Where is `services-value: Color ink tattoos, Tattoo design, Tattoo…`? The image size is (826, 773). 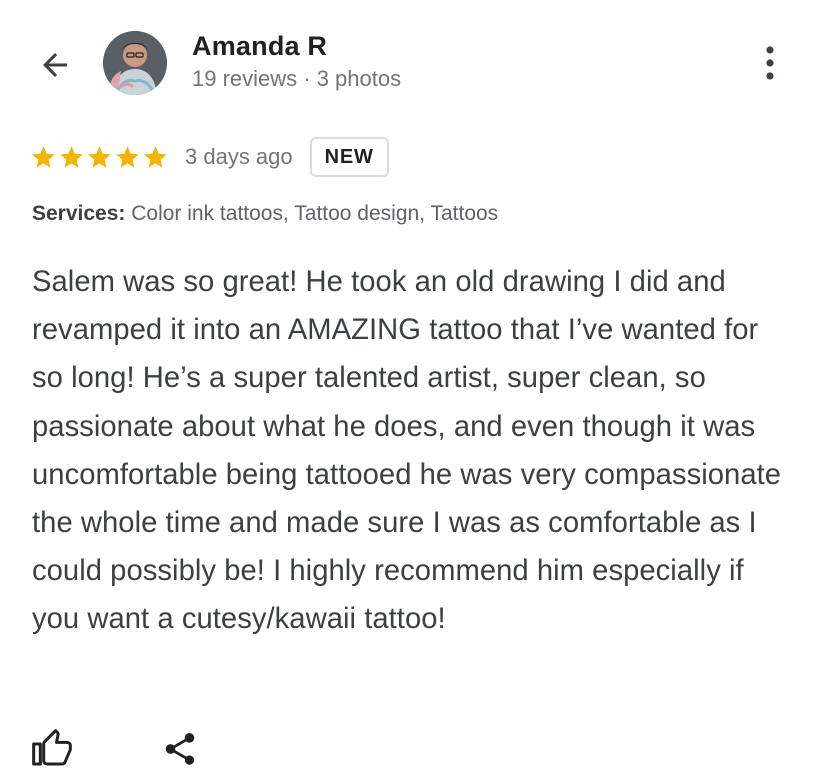
services-value: Color ink tattoos, Tattoo design, Tattoo… is located at coordinates (312, 213).